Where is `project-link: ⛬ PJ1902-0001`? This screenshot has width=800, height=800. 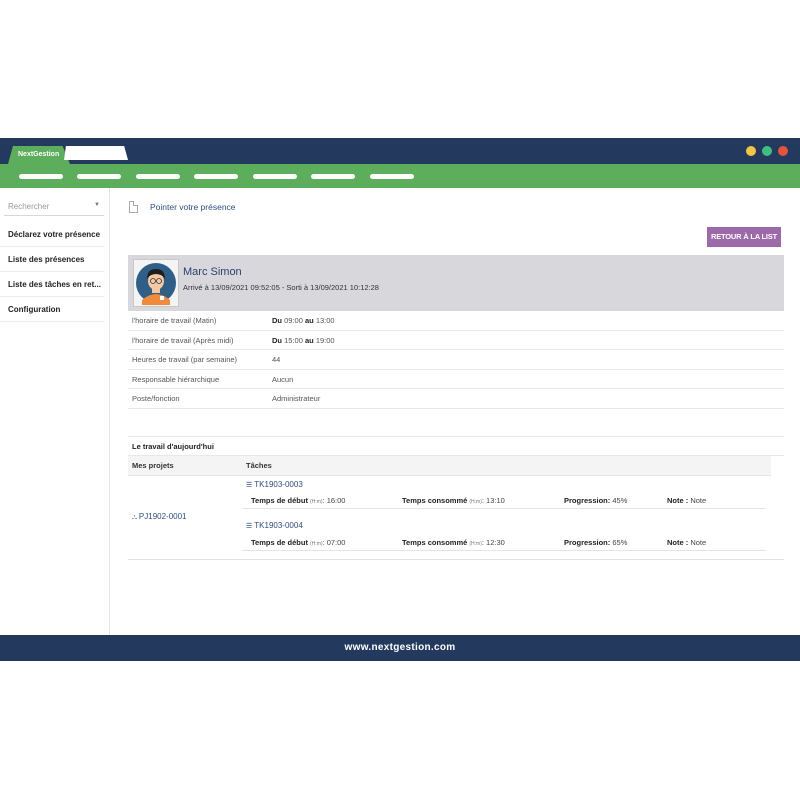 project-link: ⛬ PJ1902-0001 is located at coordinates (159, 517).